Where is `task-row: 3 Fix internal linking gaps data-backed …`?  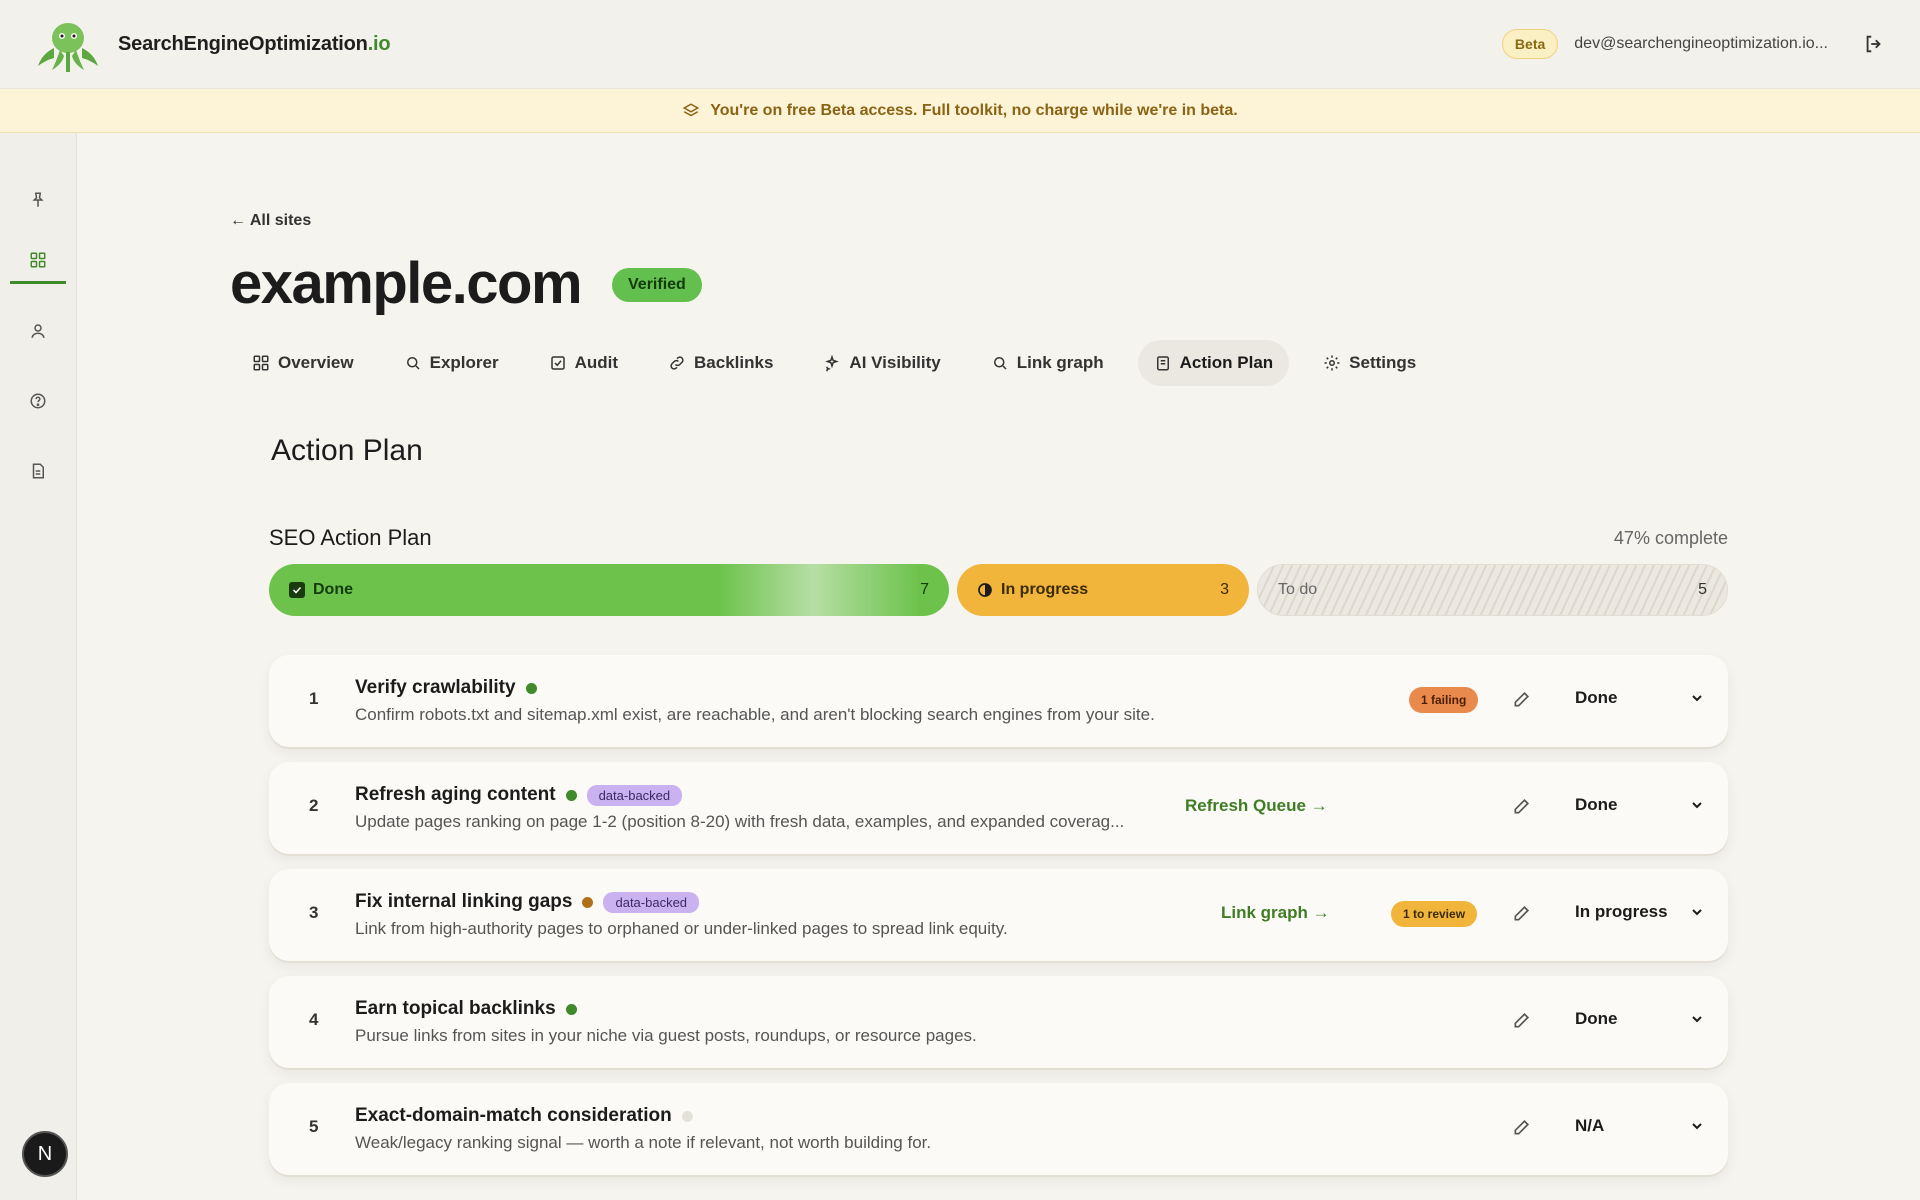
task-row: 3 Fix internal linking gaps data-backed … is located at coordinates (998, 915).